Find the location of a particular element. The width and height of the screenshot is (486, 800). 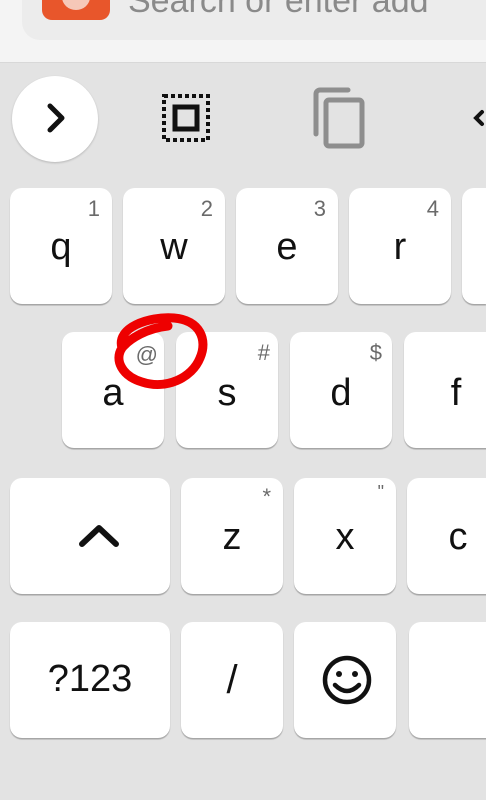

key-z-hint: * is located at coordinates (266, 496).